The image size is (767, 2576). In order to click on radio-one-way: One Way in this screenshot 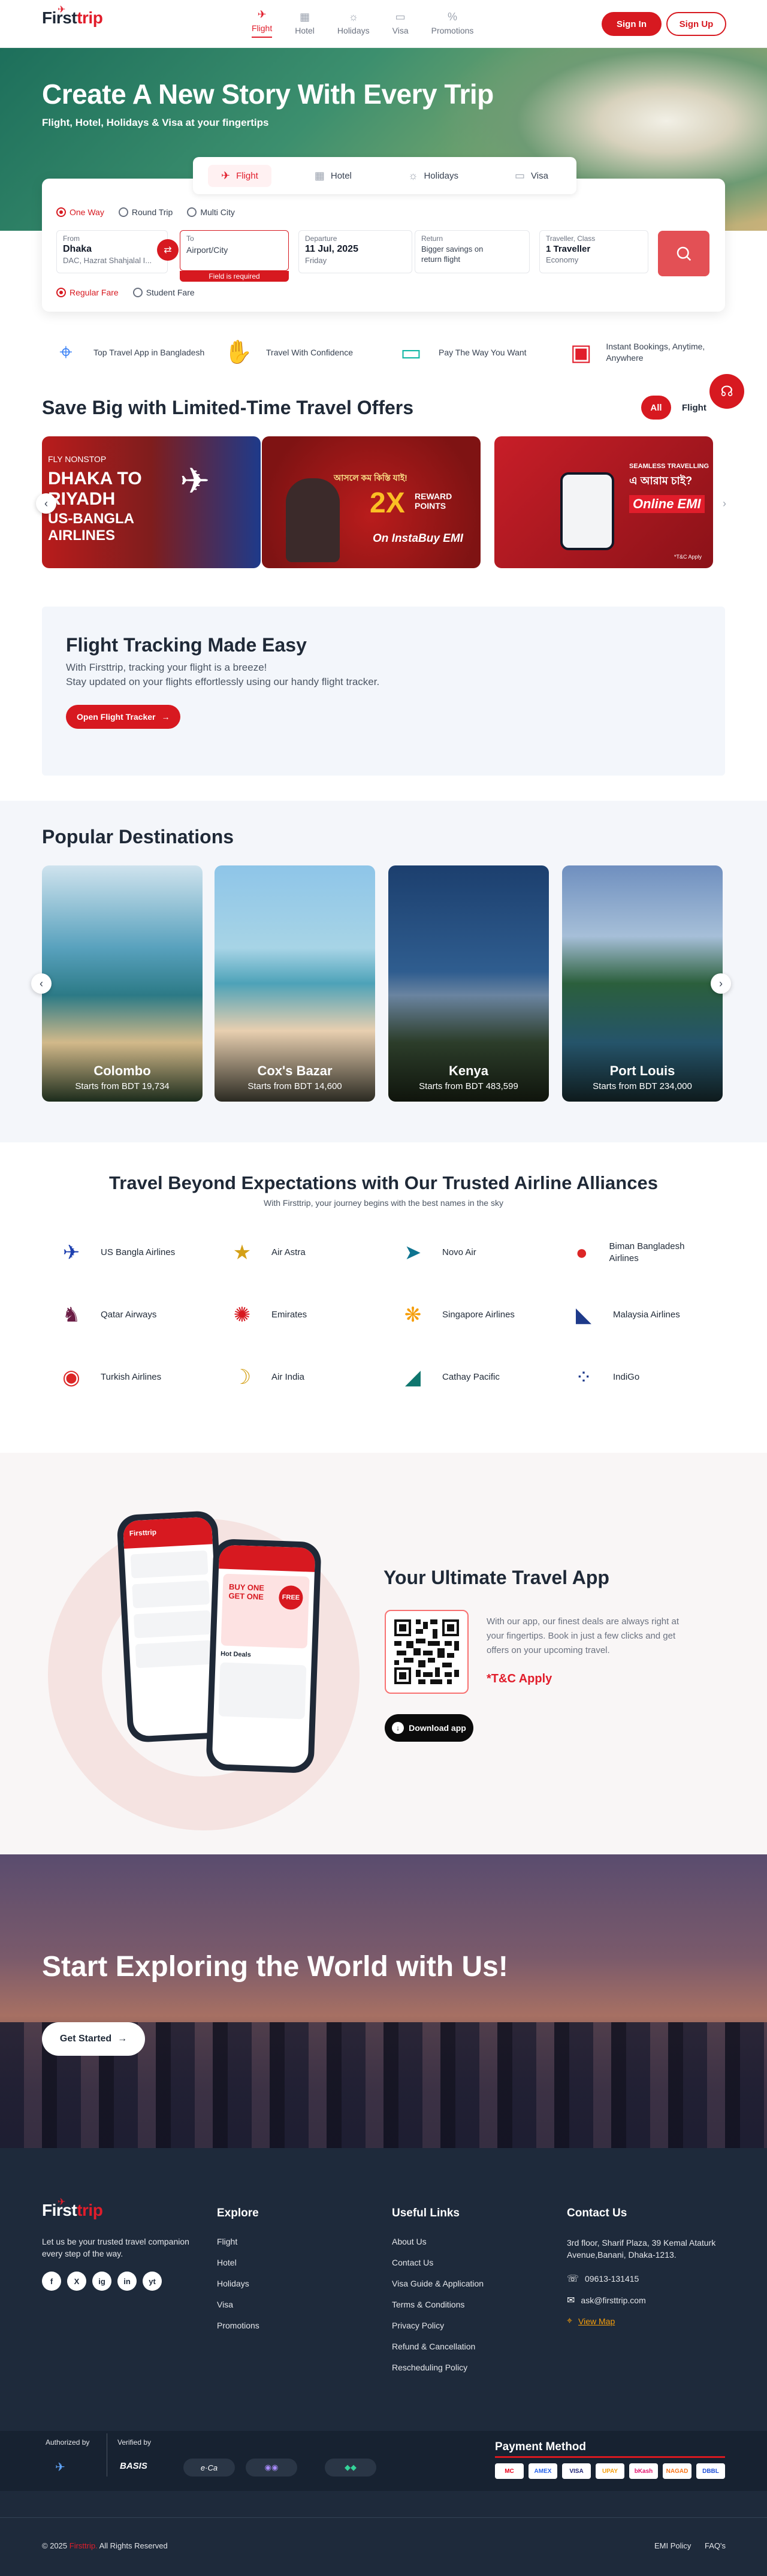, I will do `click(80, 212)`.